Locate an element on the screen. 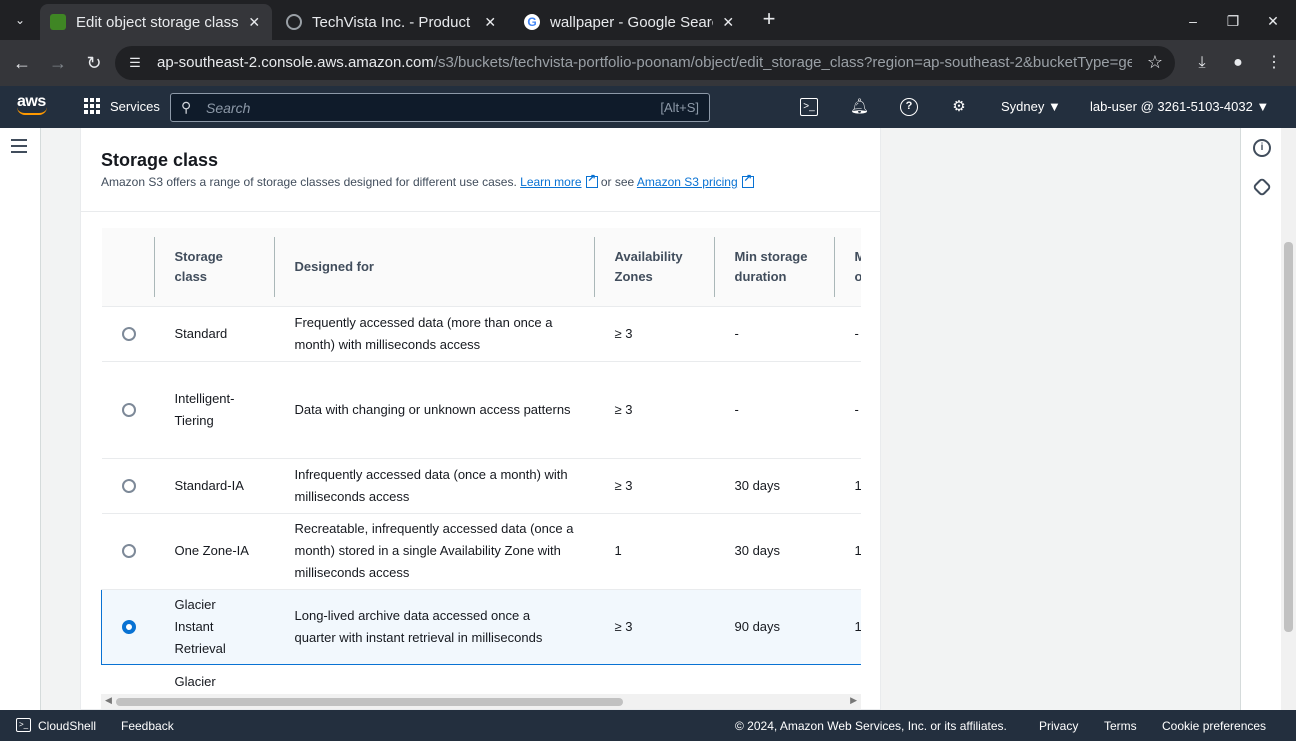 The width and height of the screenshot is (1296, 741). cloudshell-icon: >_ is located at coordinates (809, 107).